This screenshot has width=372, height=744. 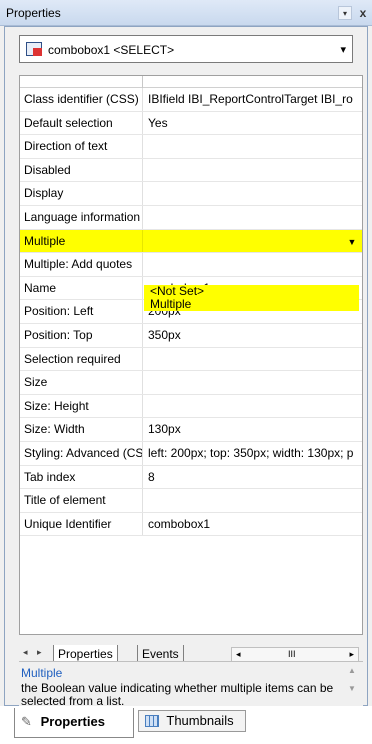 I want to click on property-value: 8, so click(x=254, y=477).